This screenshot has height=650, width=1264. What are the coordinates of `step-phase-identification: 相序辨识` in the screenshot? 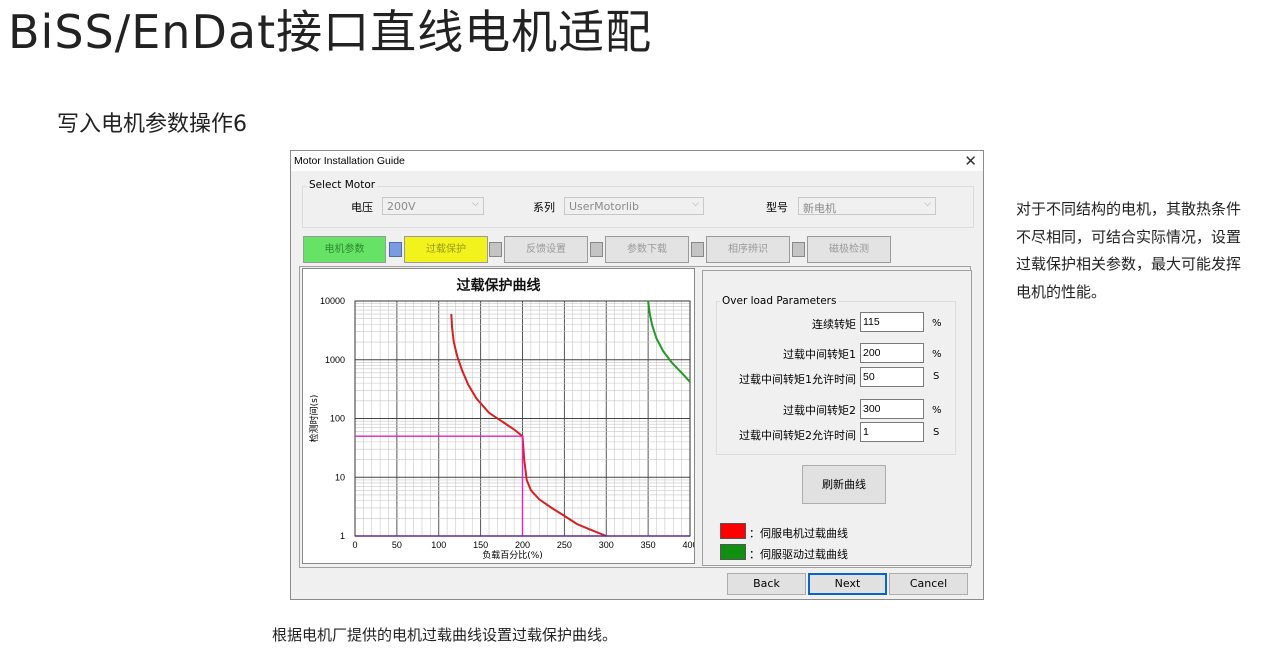 It's located at (748, 249).